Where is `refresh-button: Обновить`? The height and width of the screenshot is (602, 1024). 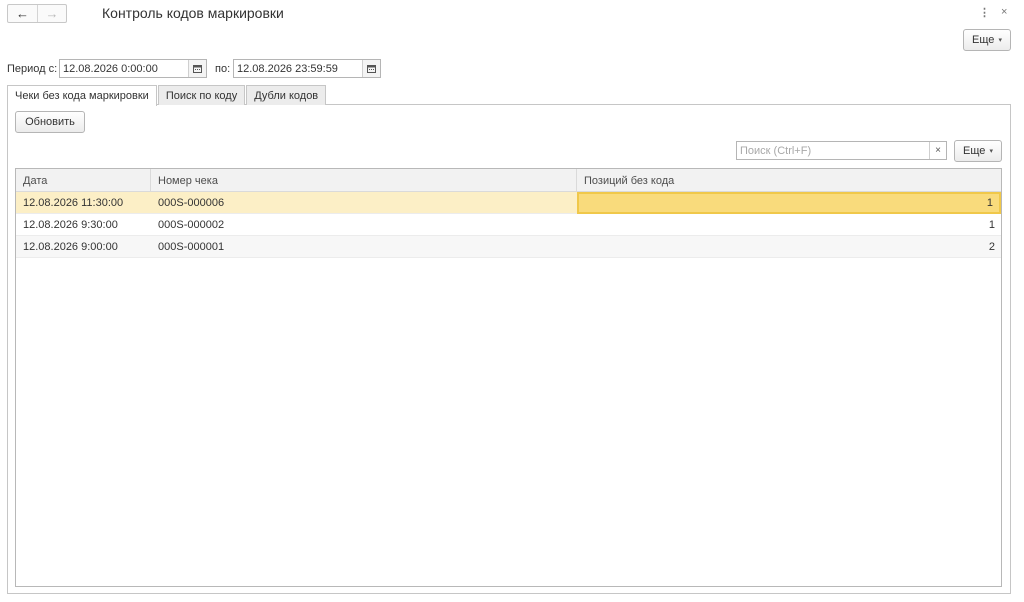 refresh-button: Обновить is located at coordinates (50, 122).